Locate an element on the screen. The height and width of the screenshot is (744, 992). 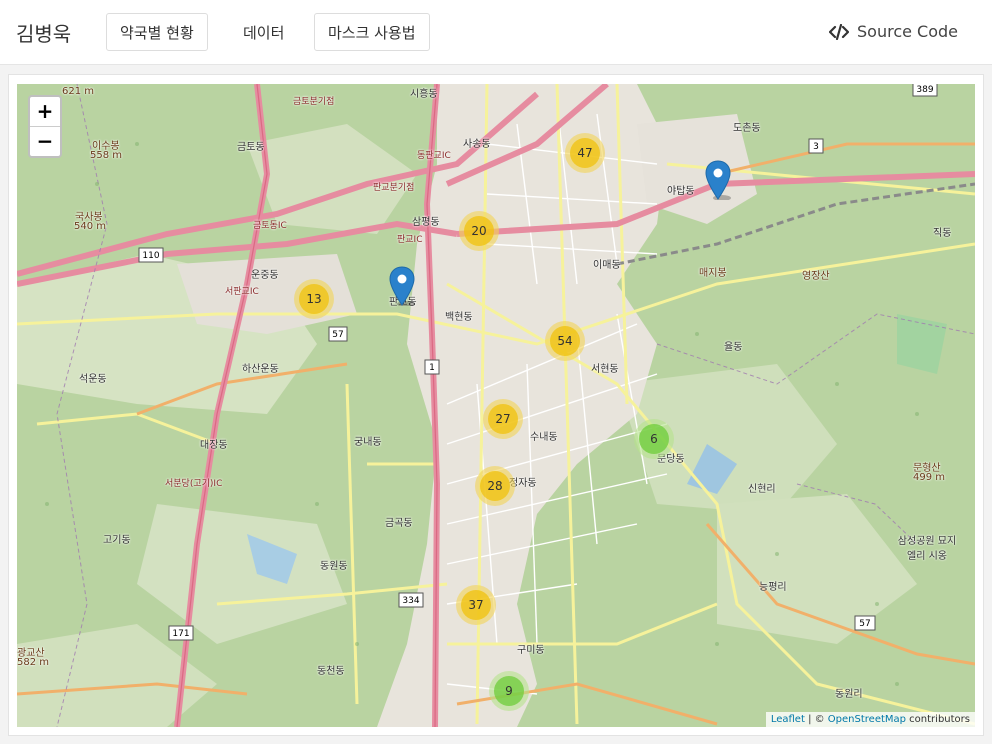
map-label: 삼평동 is located at coordinates (426, 222).